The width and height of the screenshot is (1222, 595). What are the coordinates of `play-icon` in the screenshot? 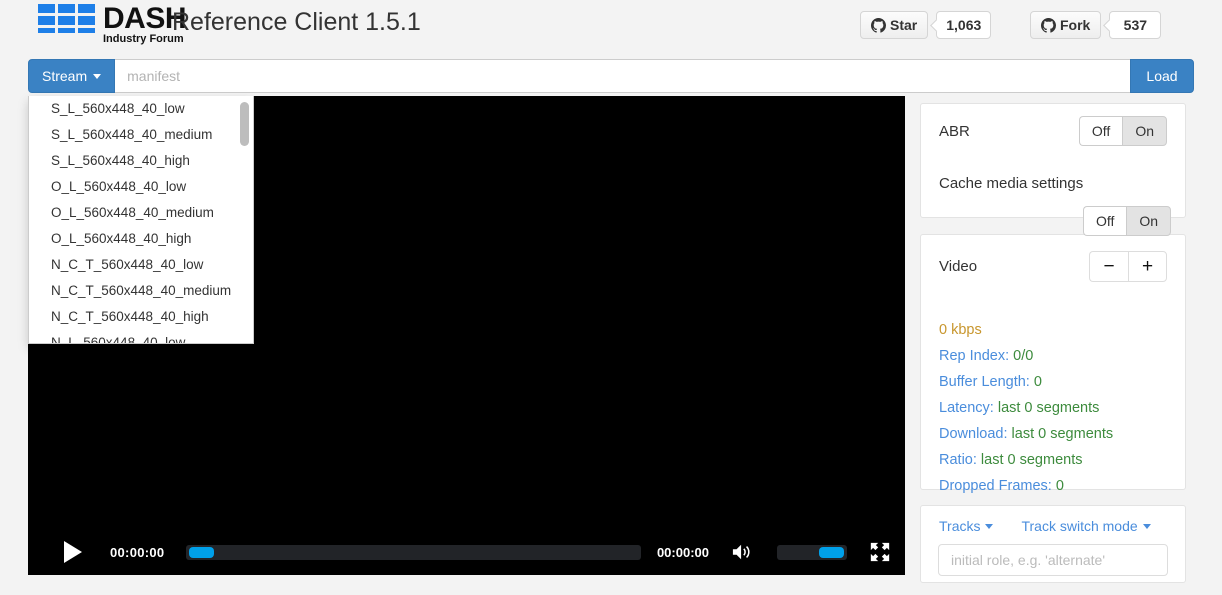 It's located at (73, 552).